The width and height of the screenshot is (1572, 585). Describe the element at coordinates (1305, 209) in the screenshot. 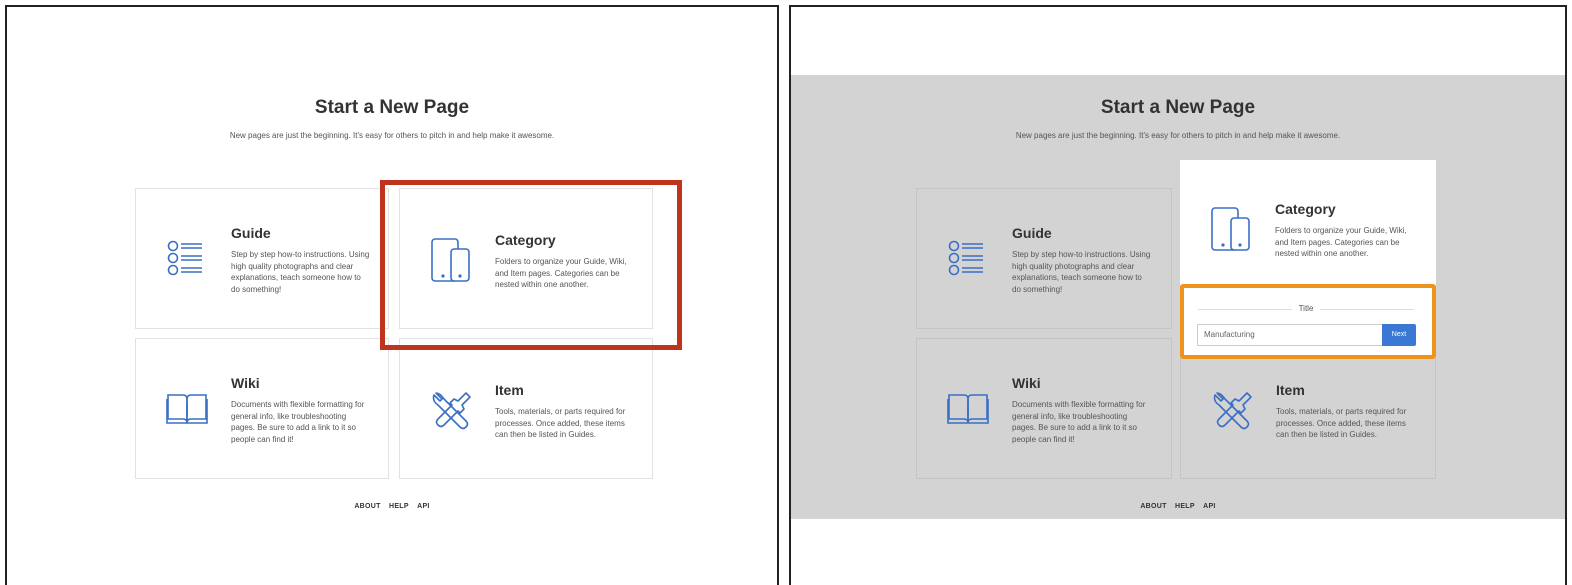

I see `category-title: Category` at that location.